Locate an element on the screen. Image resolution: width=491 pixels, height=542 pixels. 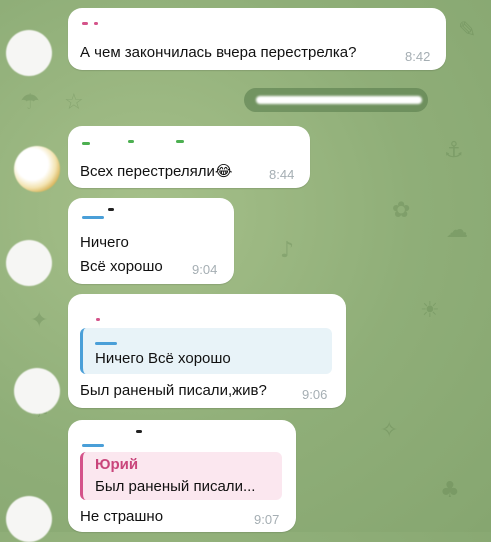
reply-quote: Ничего Всё хорошо is located at coordinates (206, 351).